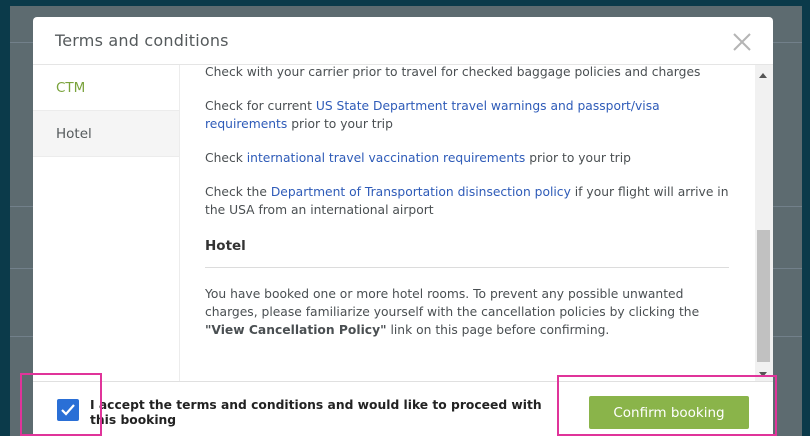 The height and width of the screenshot is (436, 810). I want to click on tab-ctm: CTM, so click(106, 88).